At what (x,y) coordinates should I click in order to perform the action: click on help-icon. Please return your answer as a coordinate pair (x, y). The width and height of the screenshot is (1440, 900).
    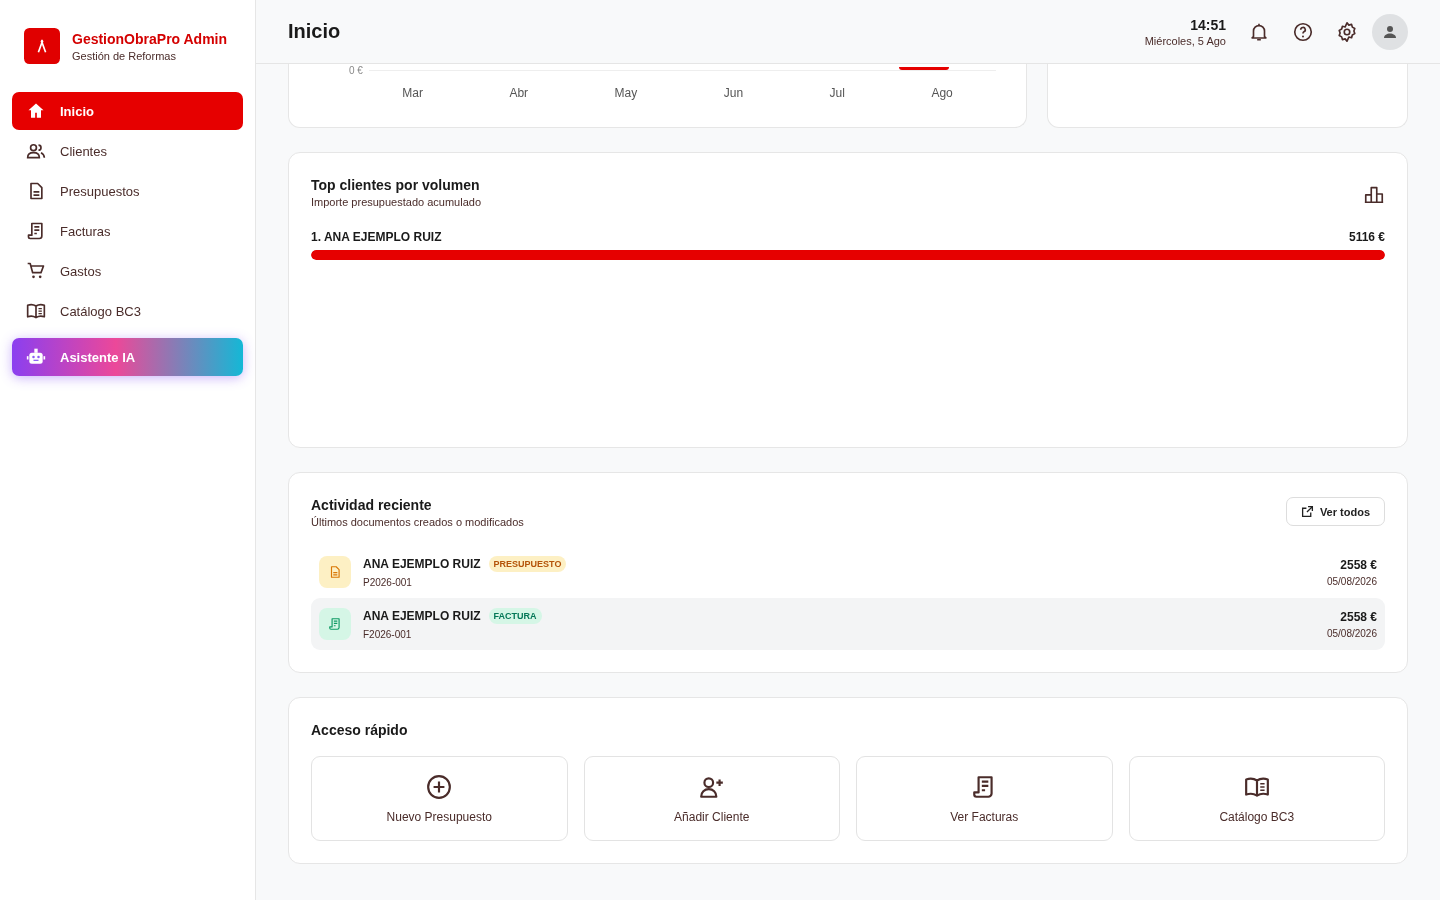
    Looking at the image, I should click on (1303, 31).